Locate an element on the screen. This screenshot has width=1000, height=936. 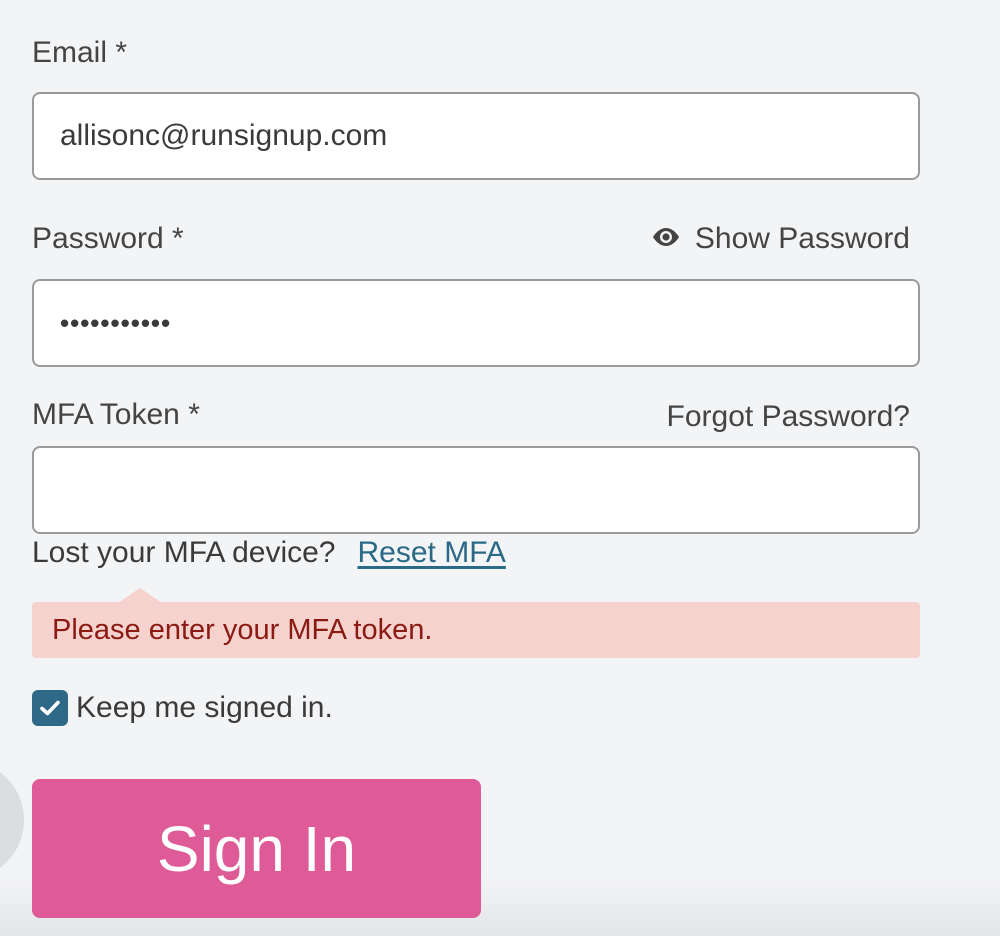
background-decoration is located at coordinates (12, 820).